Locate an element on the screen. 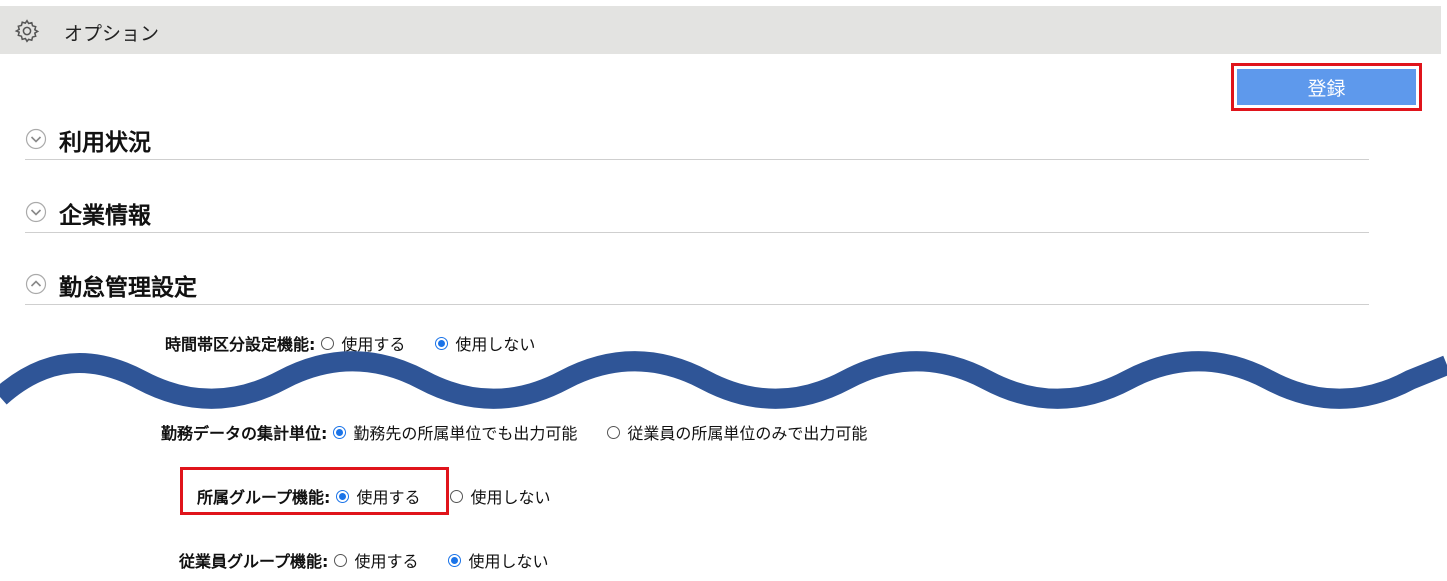 The height and width of the screenshot is (581, 1447). employee-group-row: 従業員グループ機能: 使用する 使用しない is located at coordinates (378, 560).